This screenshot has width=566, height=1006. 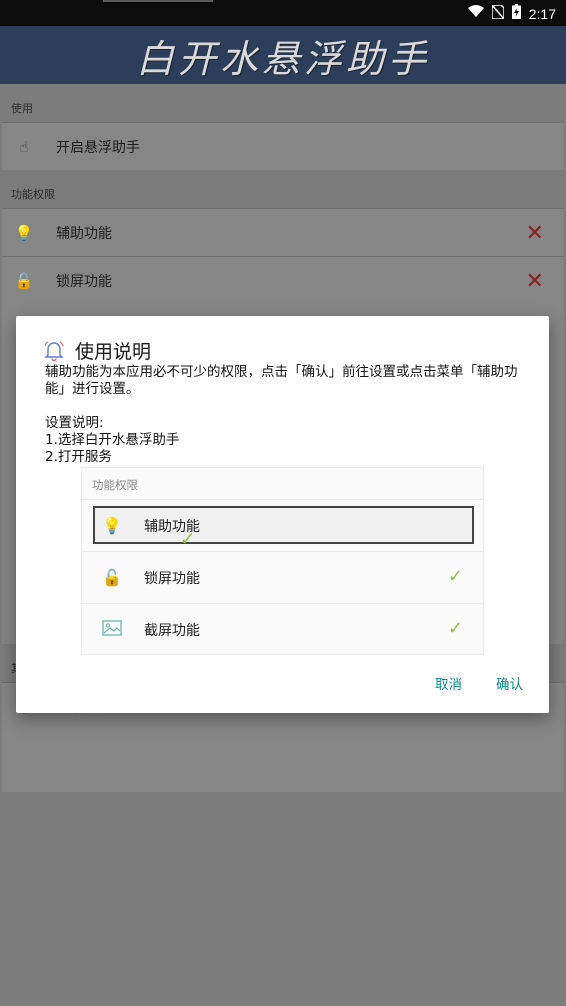 What do you see at coordinates (54, 351) in the screenshot?
I see `bell-icon` at bounding box center [54, 351].